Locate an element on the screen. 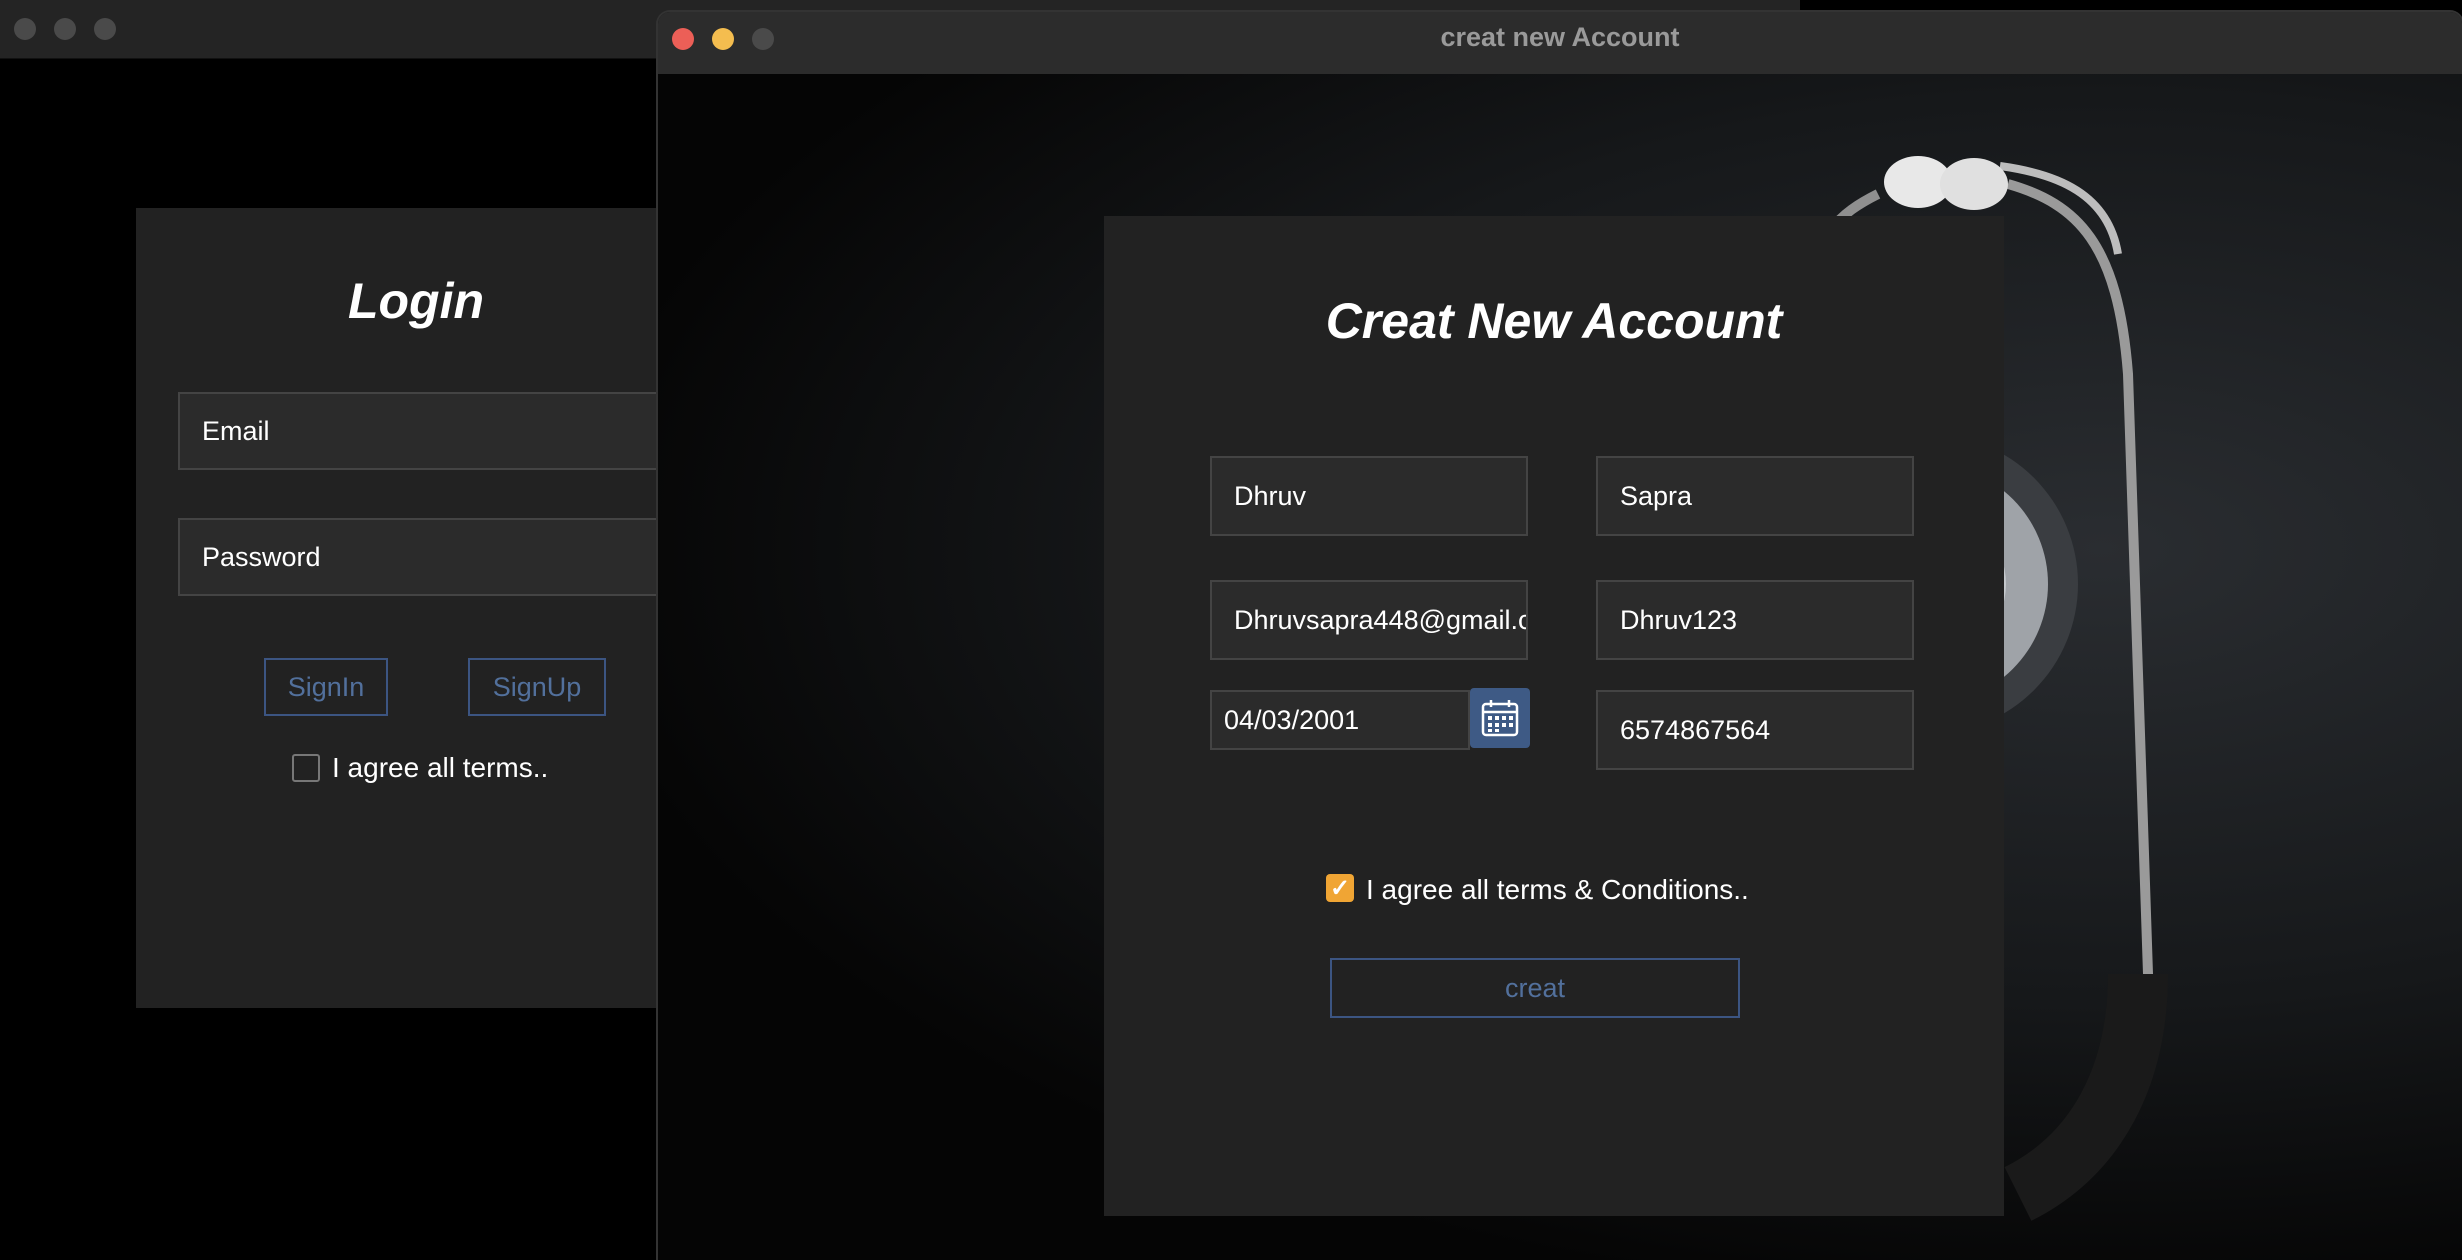  signup-button: SignUp is located at coordinates (537, 687).